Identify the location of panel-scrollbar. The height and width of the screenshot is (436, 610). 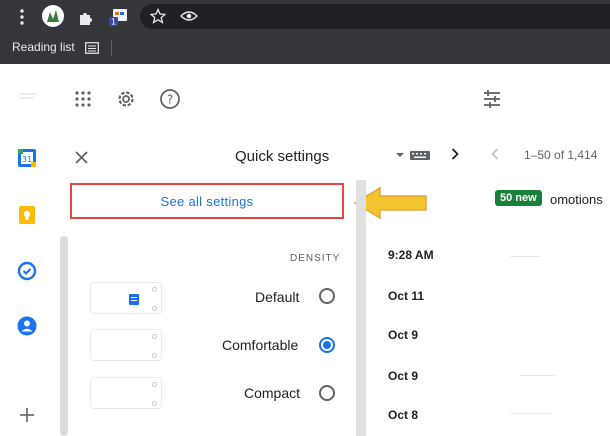
(64, 336).